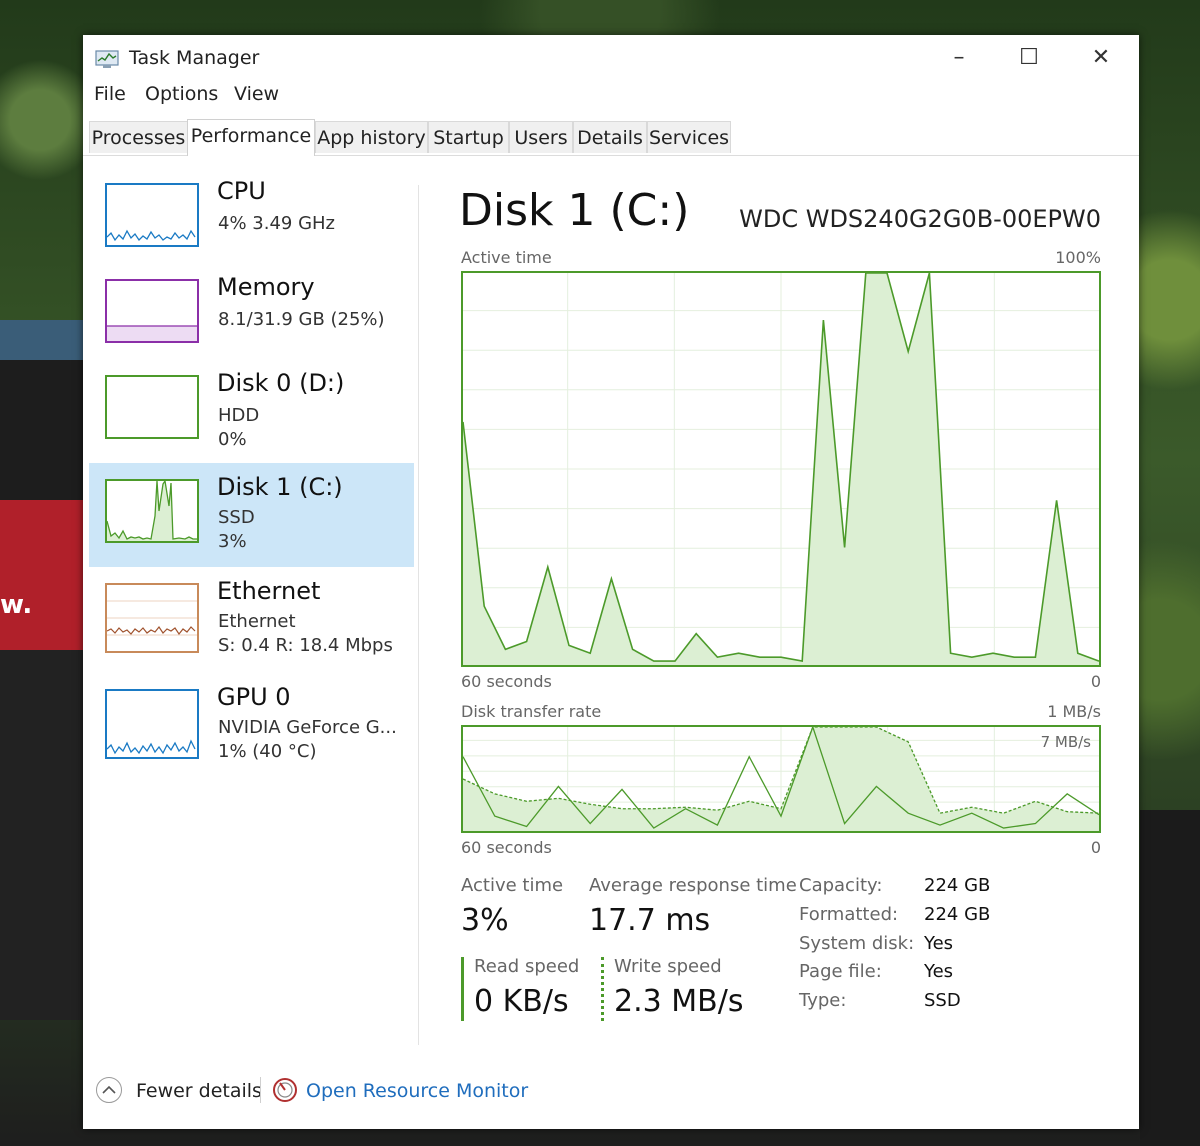  I want to click on sidebar-gpu-usage: 1% (40 °C), so click(267, 751).